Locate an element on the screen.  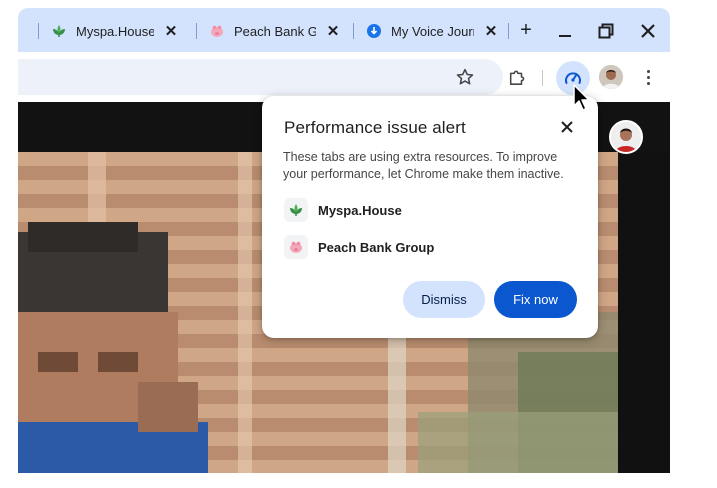
profile-avatar is located at coordinates (611, 77).